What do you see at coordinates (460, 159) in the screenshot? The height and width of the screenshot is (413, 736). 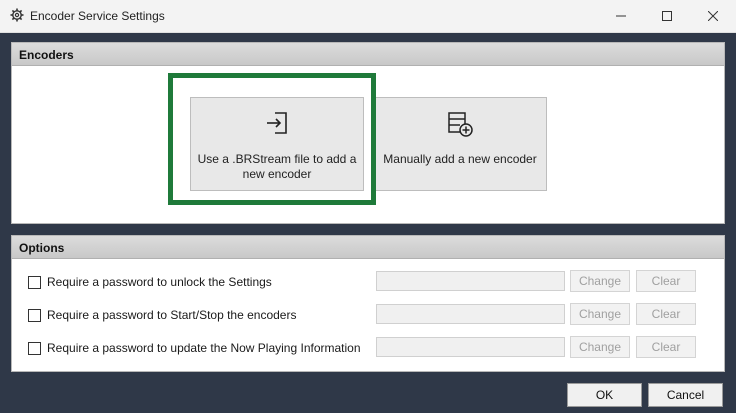 I see `add-manually-label: Manually add a new encoder` at bounding box center [460, 159].